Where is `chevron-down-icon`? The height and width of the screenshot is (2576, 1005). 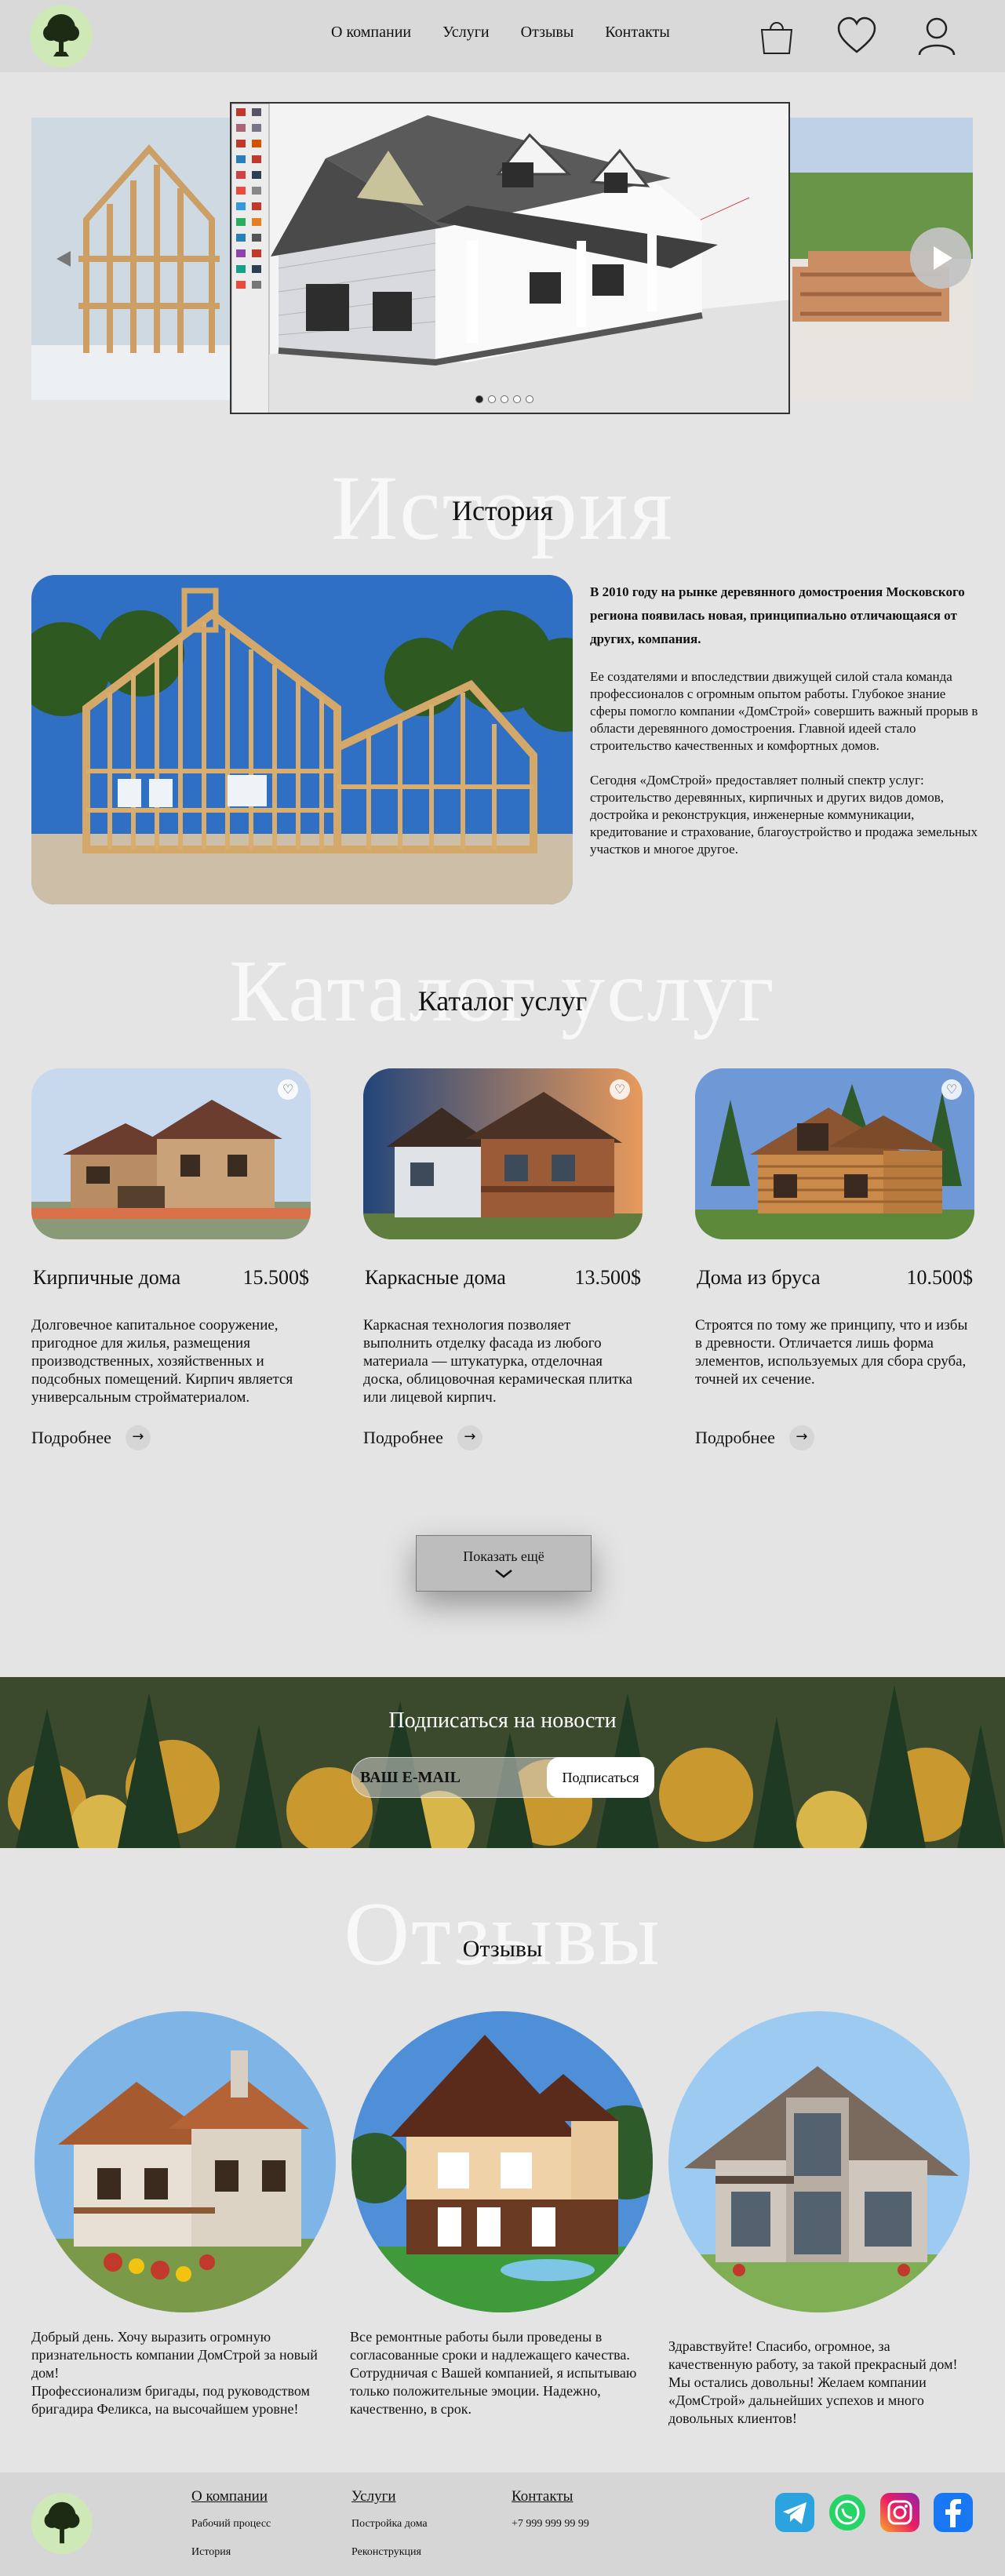 chevron-down-icon is located at coordinates (503, 1574).